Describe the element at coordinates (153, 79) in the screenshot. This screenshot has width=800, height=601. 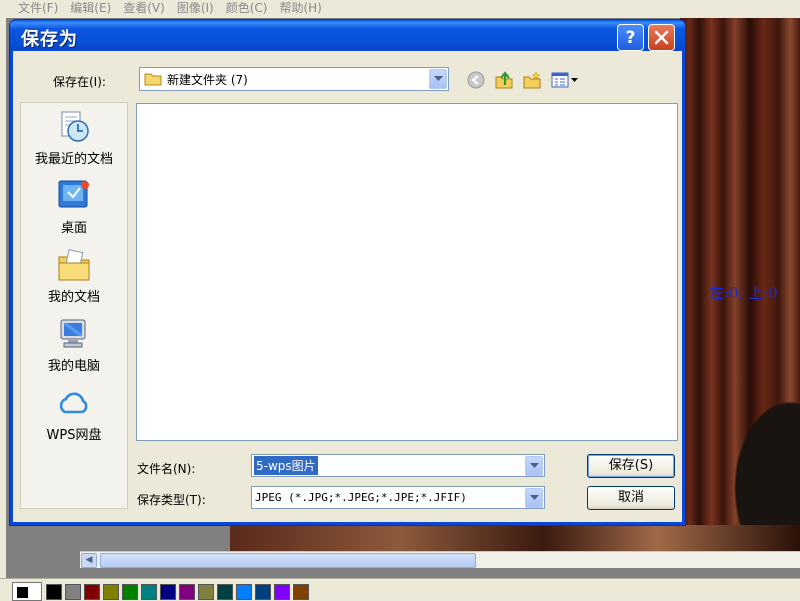
I see `folder-icon` at that location.